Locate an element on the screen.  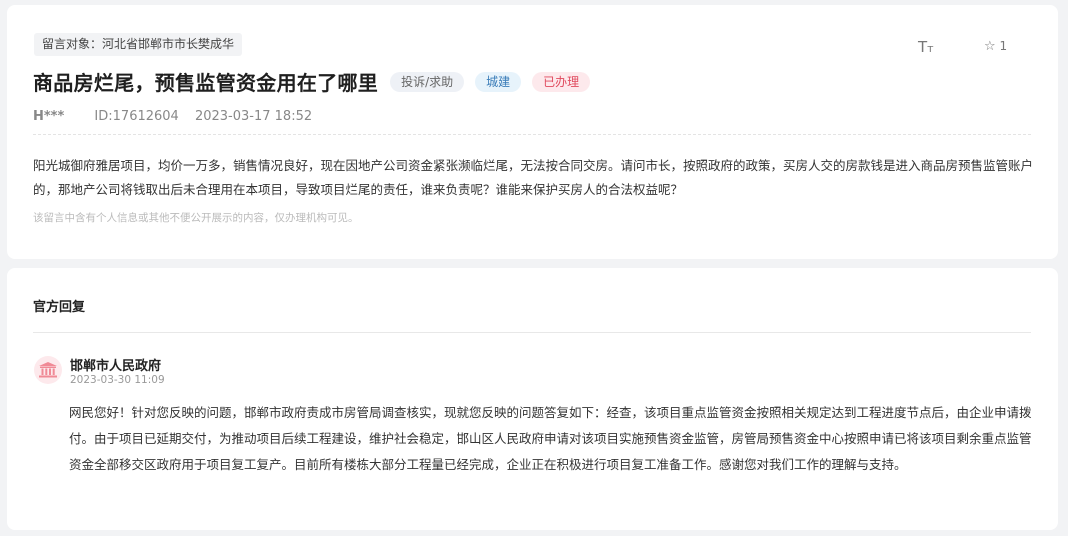
font-size-icon: Tт is located at coordinates (926, 47).